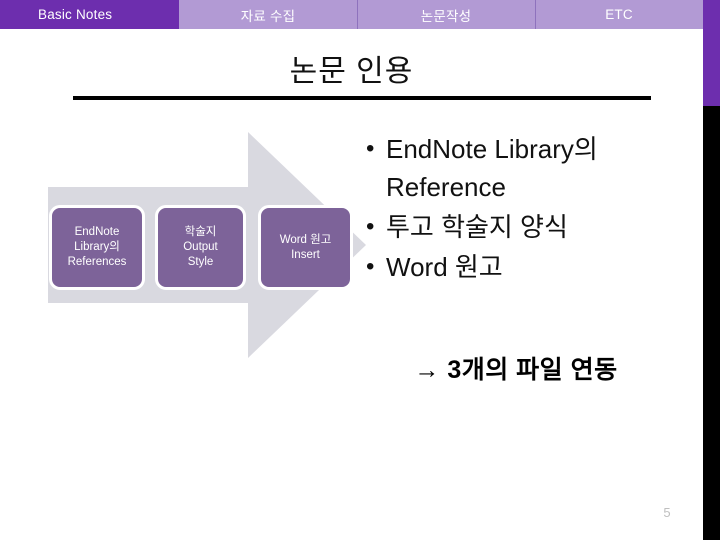 This screenshot has width=720, height=540. Describe the element at coordinates (667, 512) in the screenshot. I see `page-number: 5` at that location.